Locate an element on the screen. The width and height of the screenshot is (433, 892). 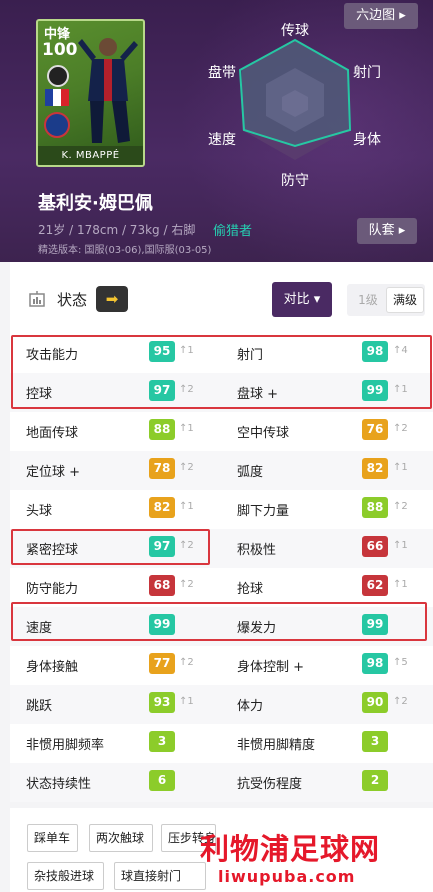
level-1-option: 1级 is located at coordinates (368, 300).